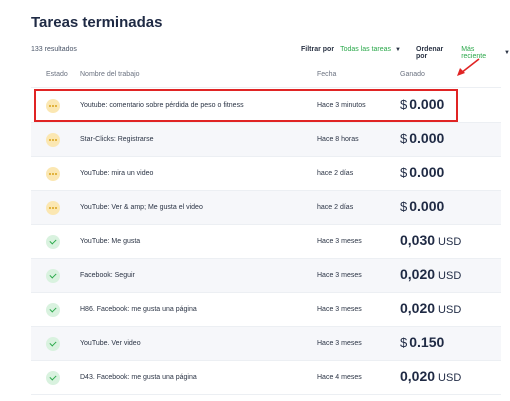 The height and width of the screenshot is (401, 510). What do you see at coordinates (468, 67) in the screenshot?
I see `arrow-annotation-icon` at bounding box center [468, 67].